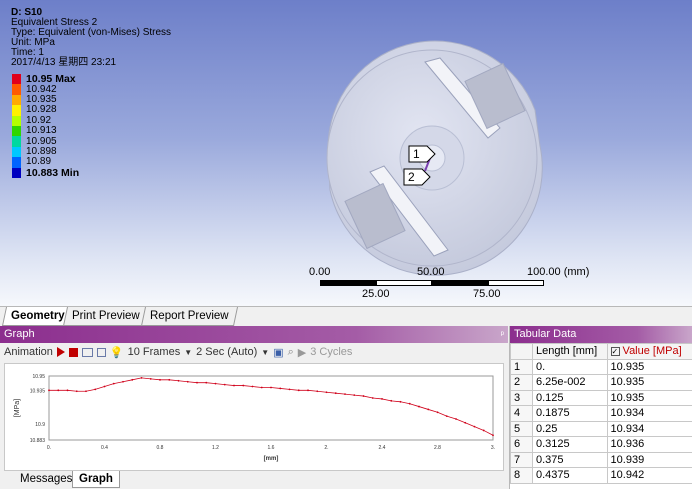 The width and height of the screenshot is (692, 489). I want to click on x-tick-label: 2.8, so click(437, 448).